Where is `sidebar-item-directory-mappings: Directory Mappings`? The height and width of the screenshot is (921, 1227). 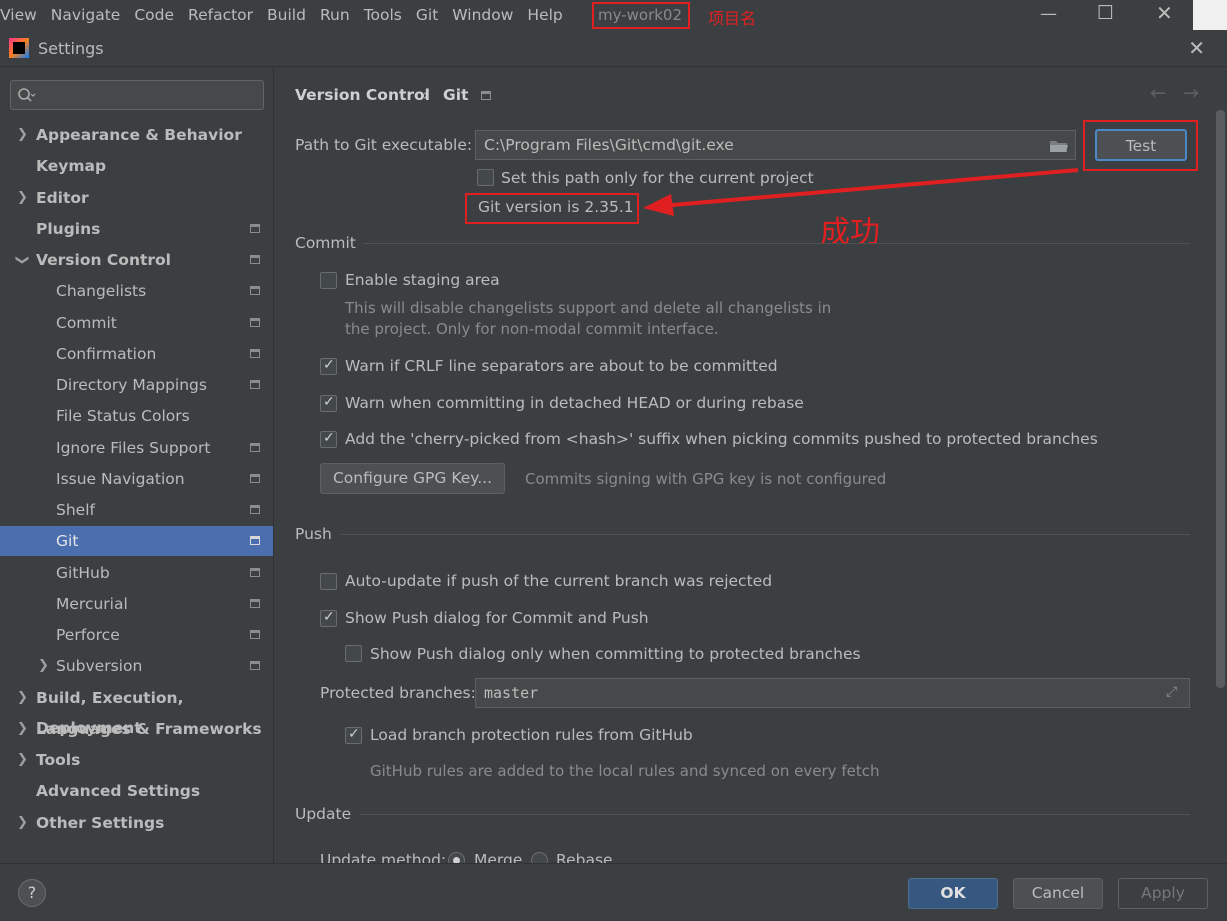
sidebar-item-directory-mappings: Directory Mappings is located at coordinates (136, 385).